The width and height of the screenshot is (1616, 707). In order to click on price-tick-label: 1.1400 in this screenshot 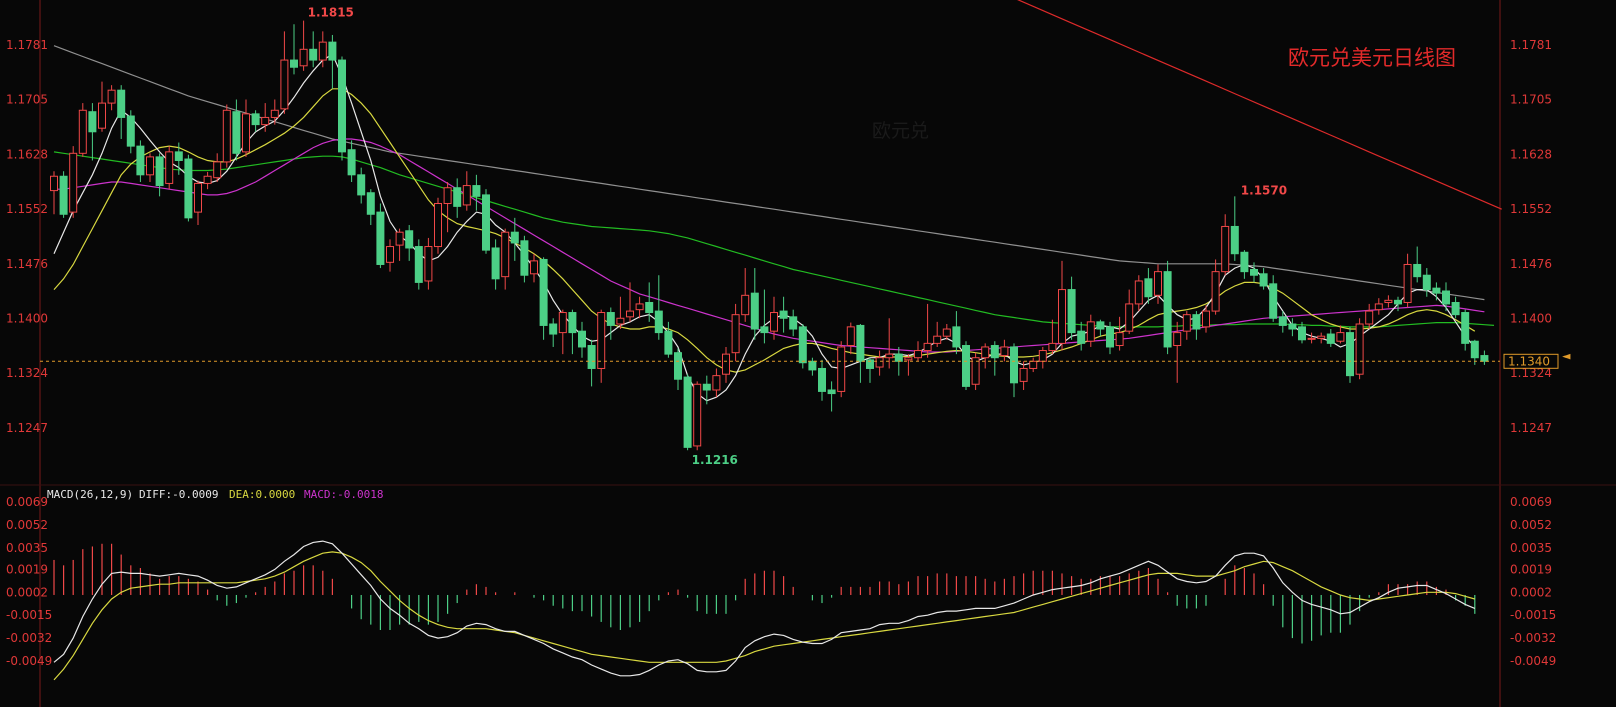, I will do `click(1531, 318)`.